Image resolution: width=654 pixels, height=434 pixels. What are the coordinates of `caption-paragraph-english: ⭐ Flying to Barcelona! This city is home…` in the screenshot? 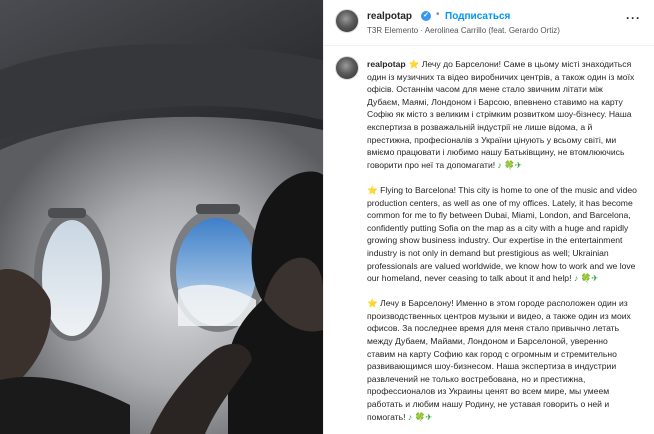 It's located at (502, 234).